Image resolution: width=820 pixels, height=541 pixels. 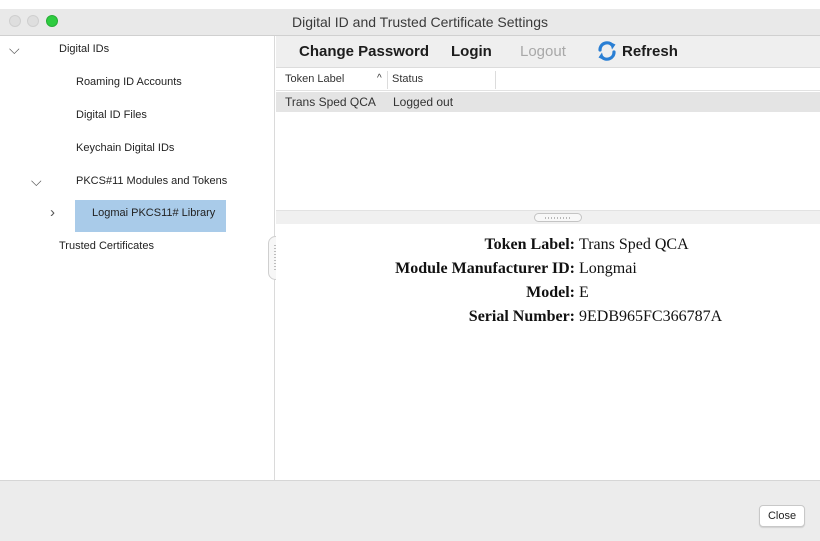 What do you see at coordinates (521, 316) in the screenshot?
I see `serial-number-label: Serial Number:` at bounding box center [521, 316].